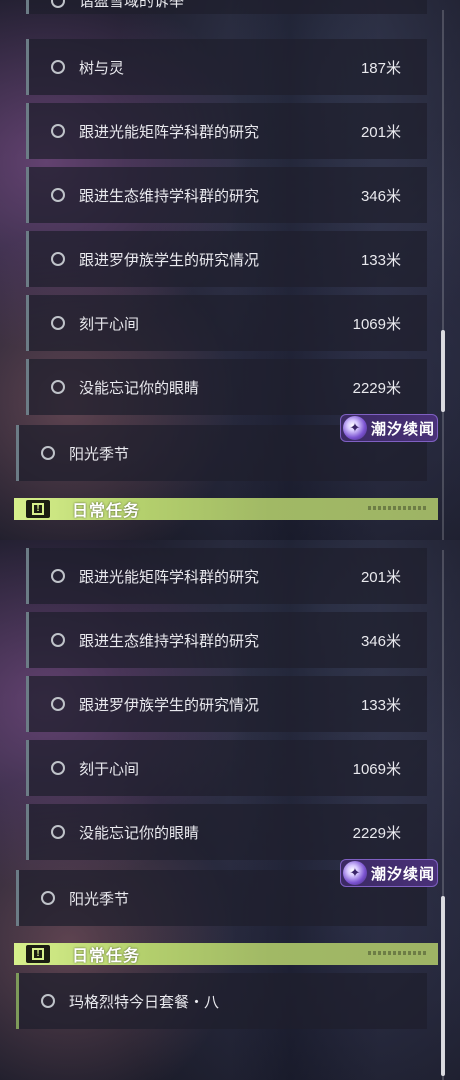 This screenshot has height=1080, width=460. I want to click on quest-name: 玛格烈特今日套餐・八, so click(144, 1002).